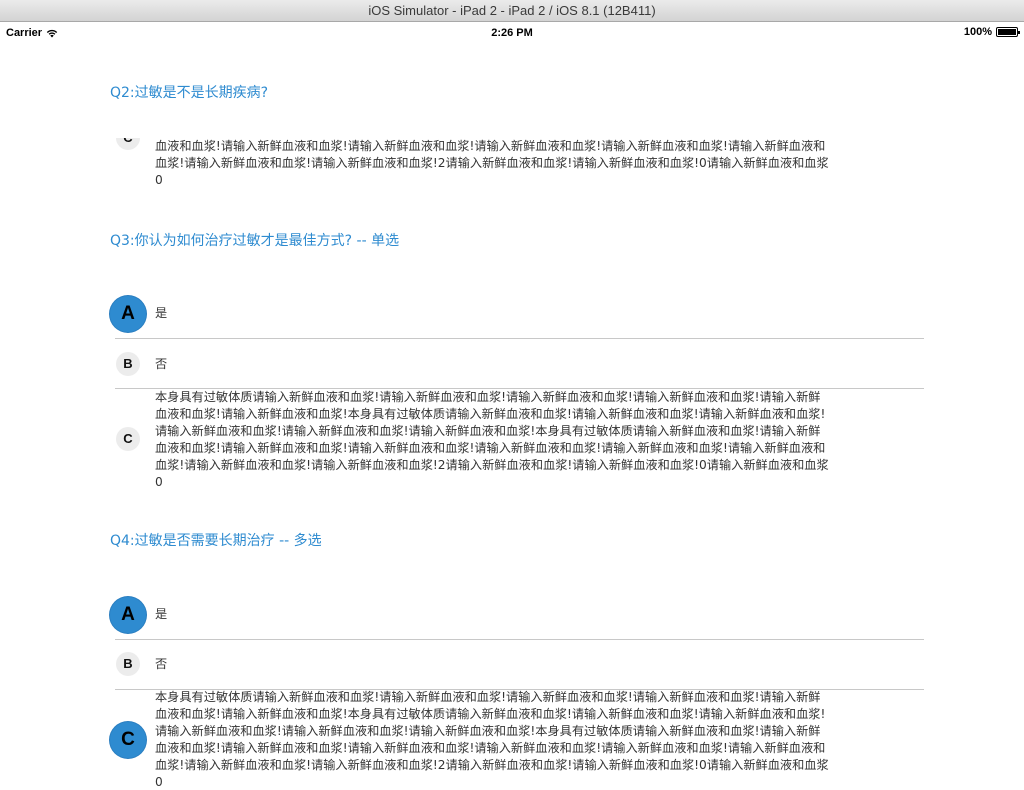 The height and width of the screenshot is (790, 1024). What do you see at coordinates (1008, 32) in the screenshot?
I see `battery-icon` at bounding box center [1008, 32].